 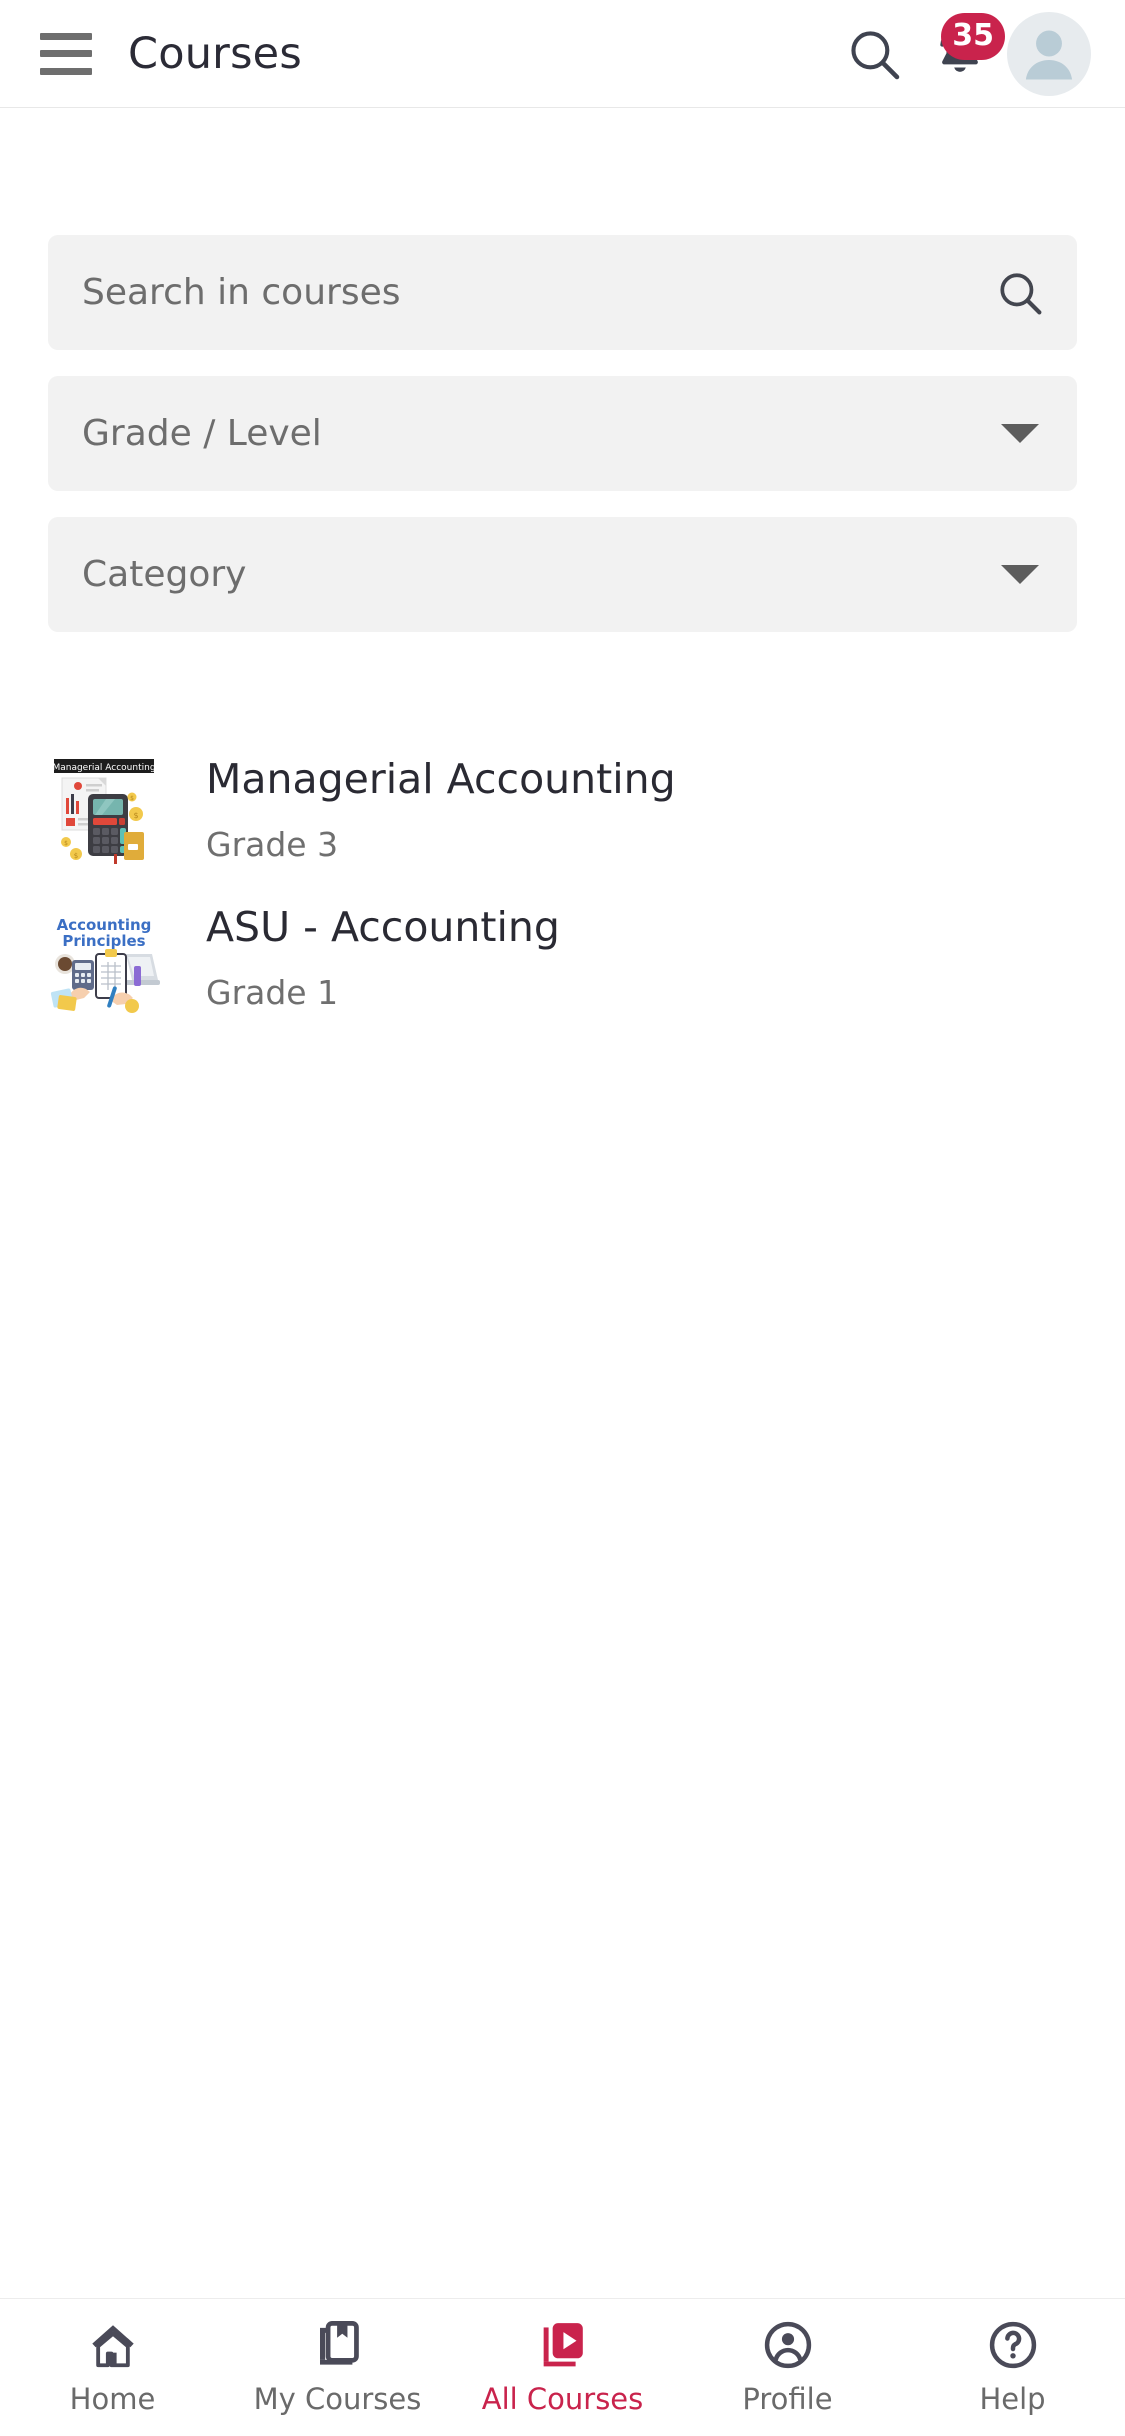 I want to click on grade-level-caret, so click(x=1023, y=433).